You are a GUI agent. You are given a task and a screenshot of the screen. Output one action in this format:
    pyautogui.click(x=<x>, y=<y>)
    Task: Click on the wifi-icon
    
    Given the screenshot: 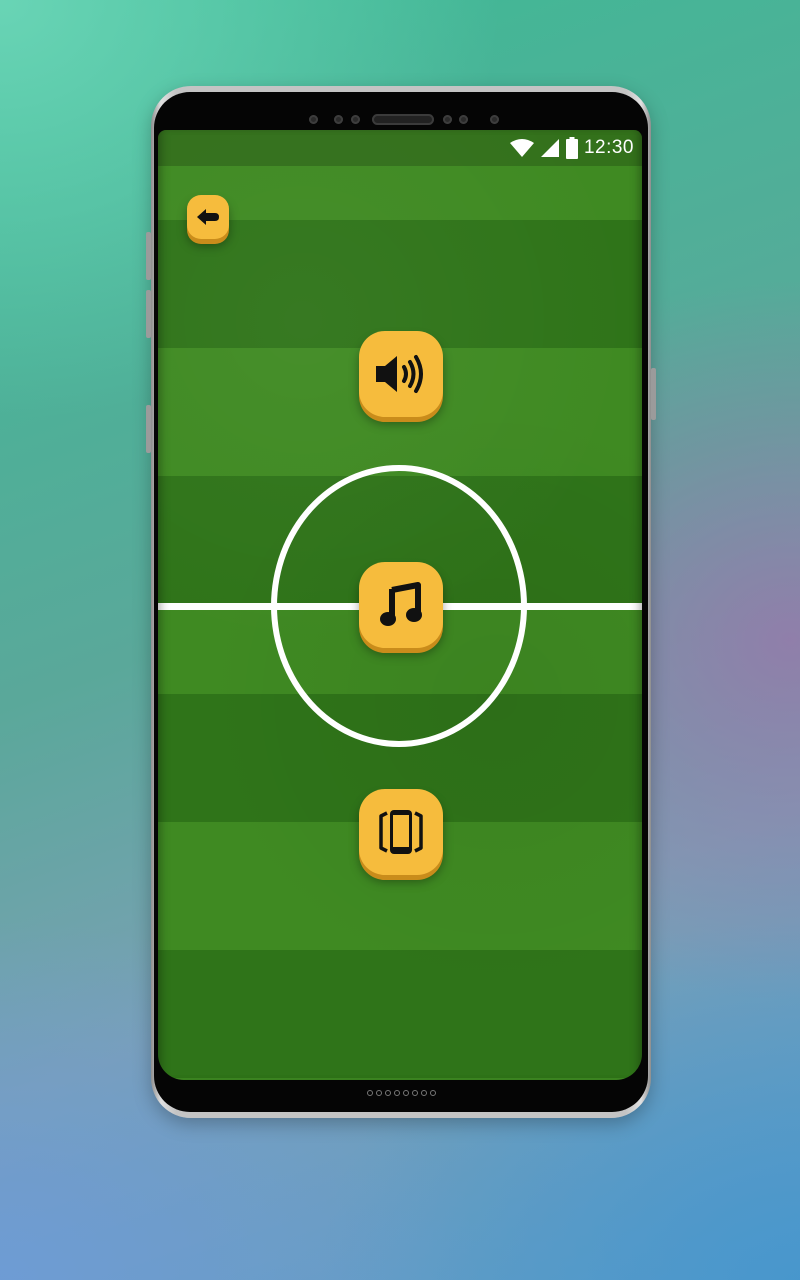 What is the action you would take?
    pyautogui.click(x=521, y=148)
    